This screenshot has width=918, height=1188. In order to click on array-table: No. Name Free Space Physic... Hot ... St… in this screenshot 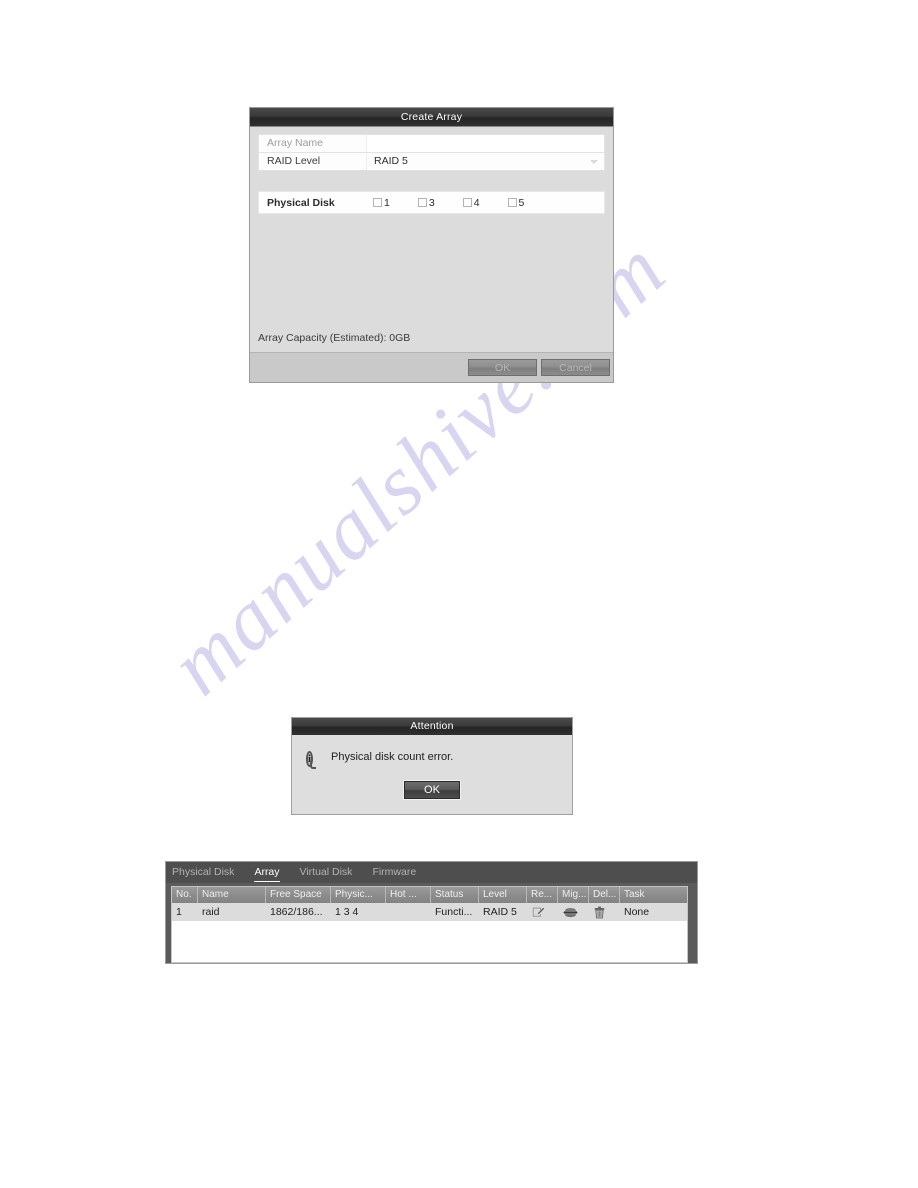, I will do `click(429, 924)`.